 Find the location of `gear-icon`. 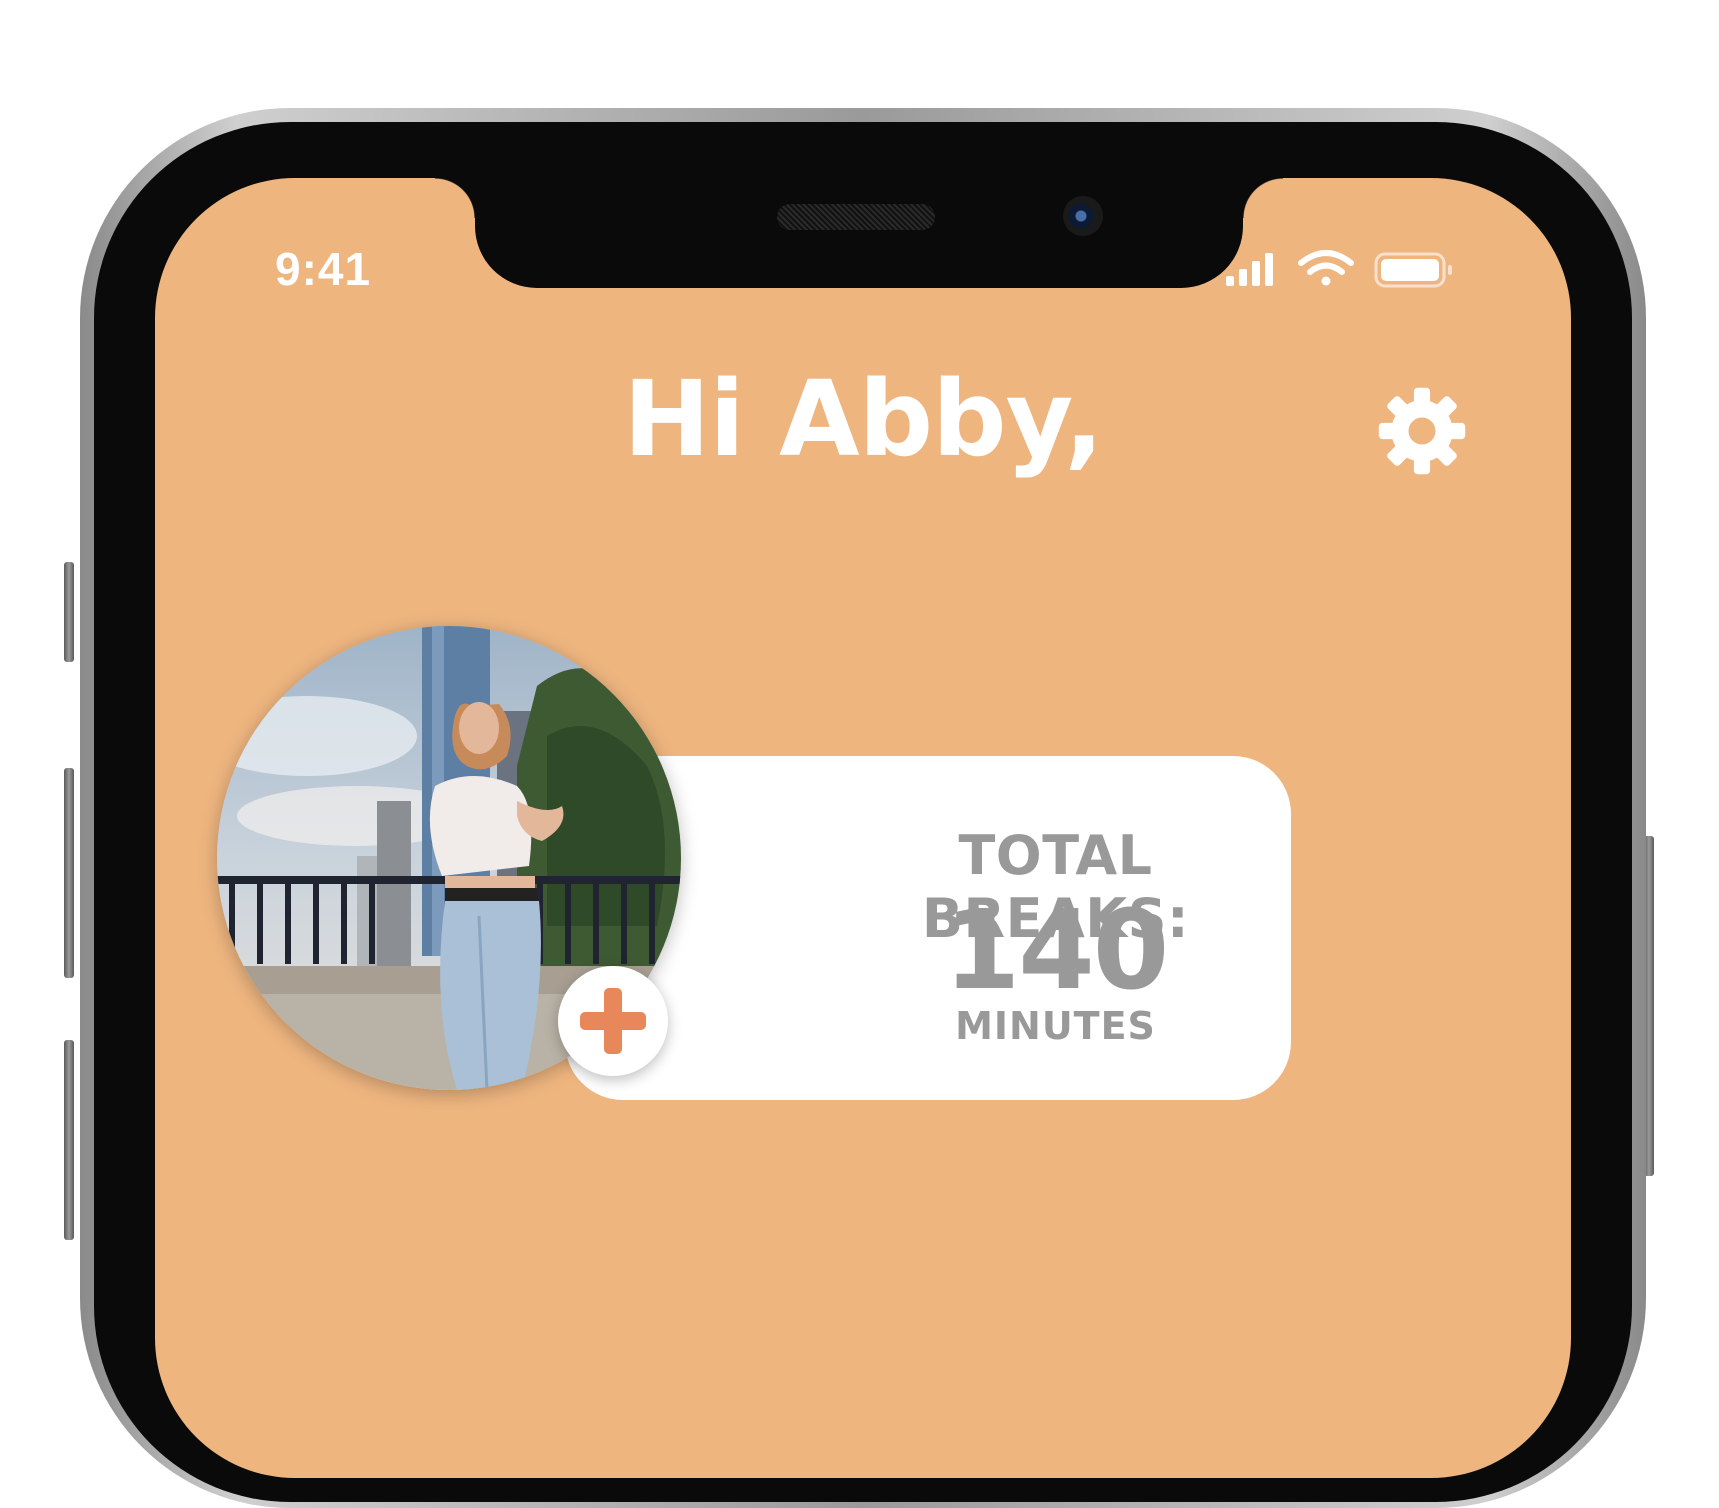

gear-icon is located at coordinates (1422, 431).